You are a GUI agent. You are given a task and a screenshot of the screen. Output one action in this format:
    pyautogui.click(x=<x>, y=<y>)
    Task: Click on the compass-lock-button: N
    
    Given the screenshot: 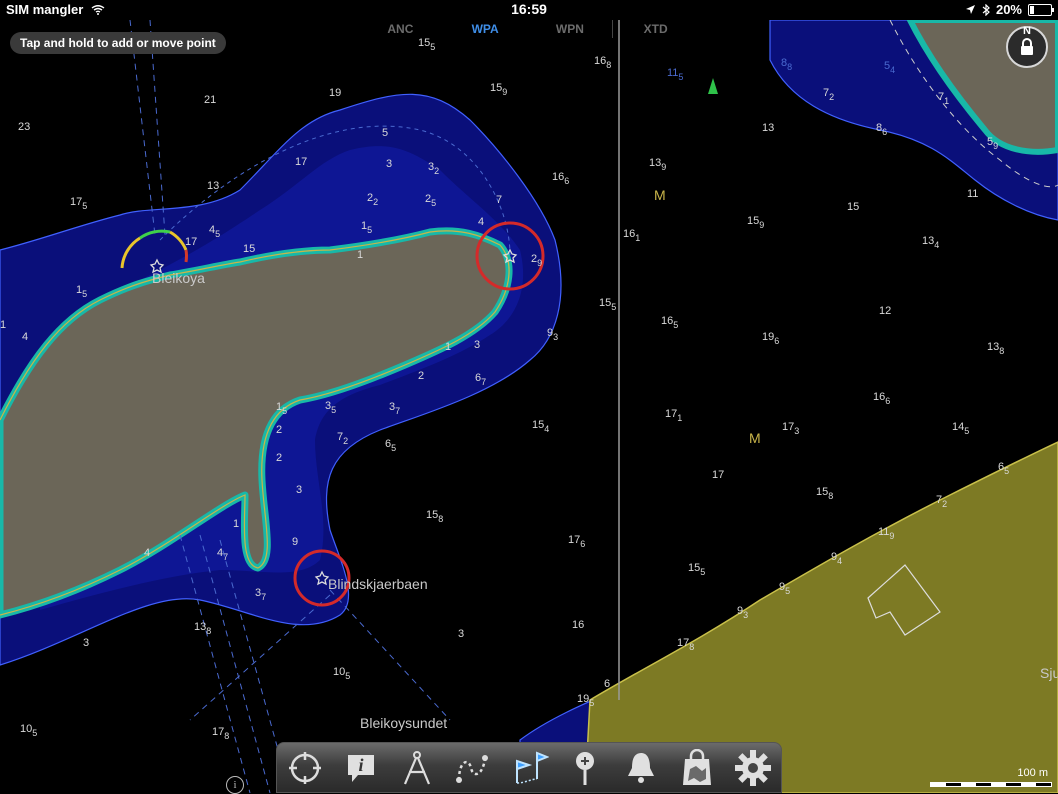 What is the action you would take?
    pyautogui.click(x=1027, y=46)
    